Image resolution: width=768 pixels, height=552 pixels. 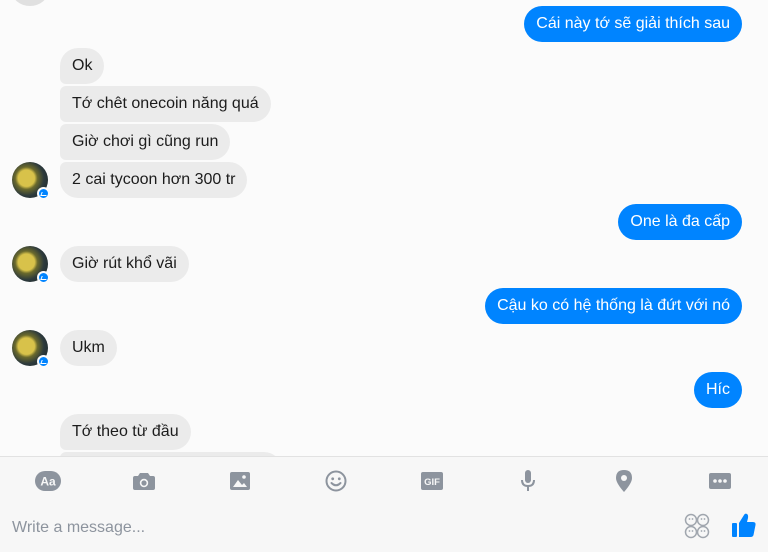 I want to click on message-input, so click(x=332, y=528).